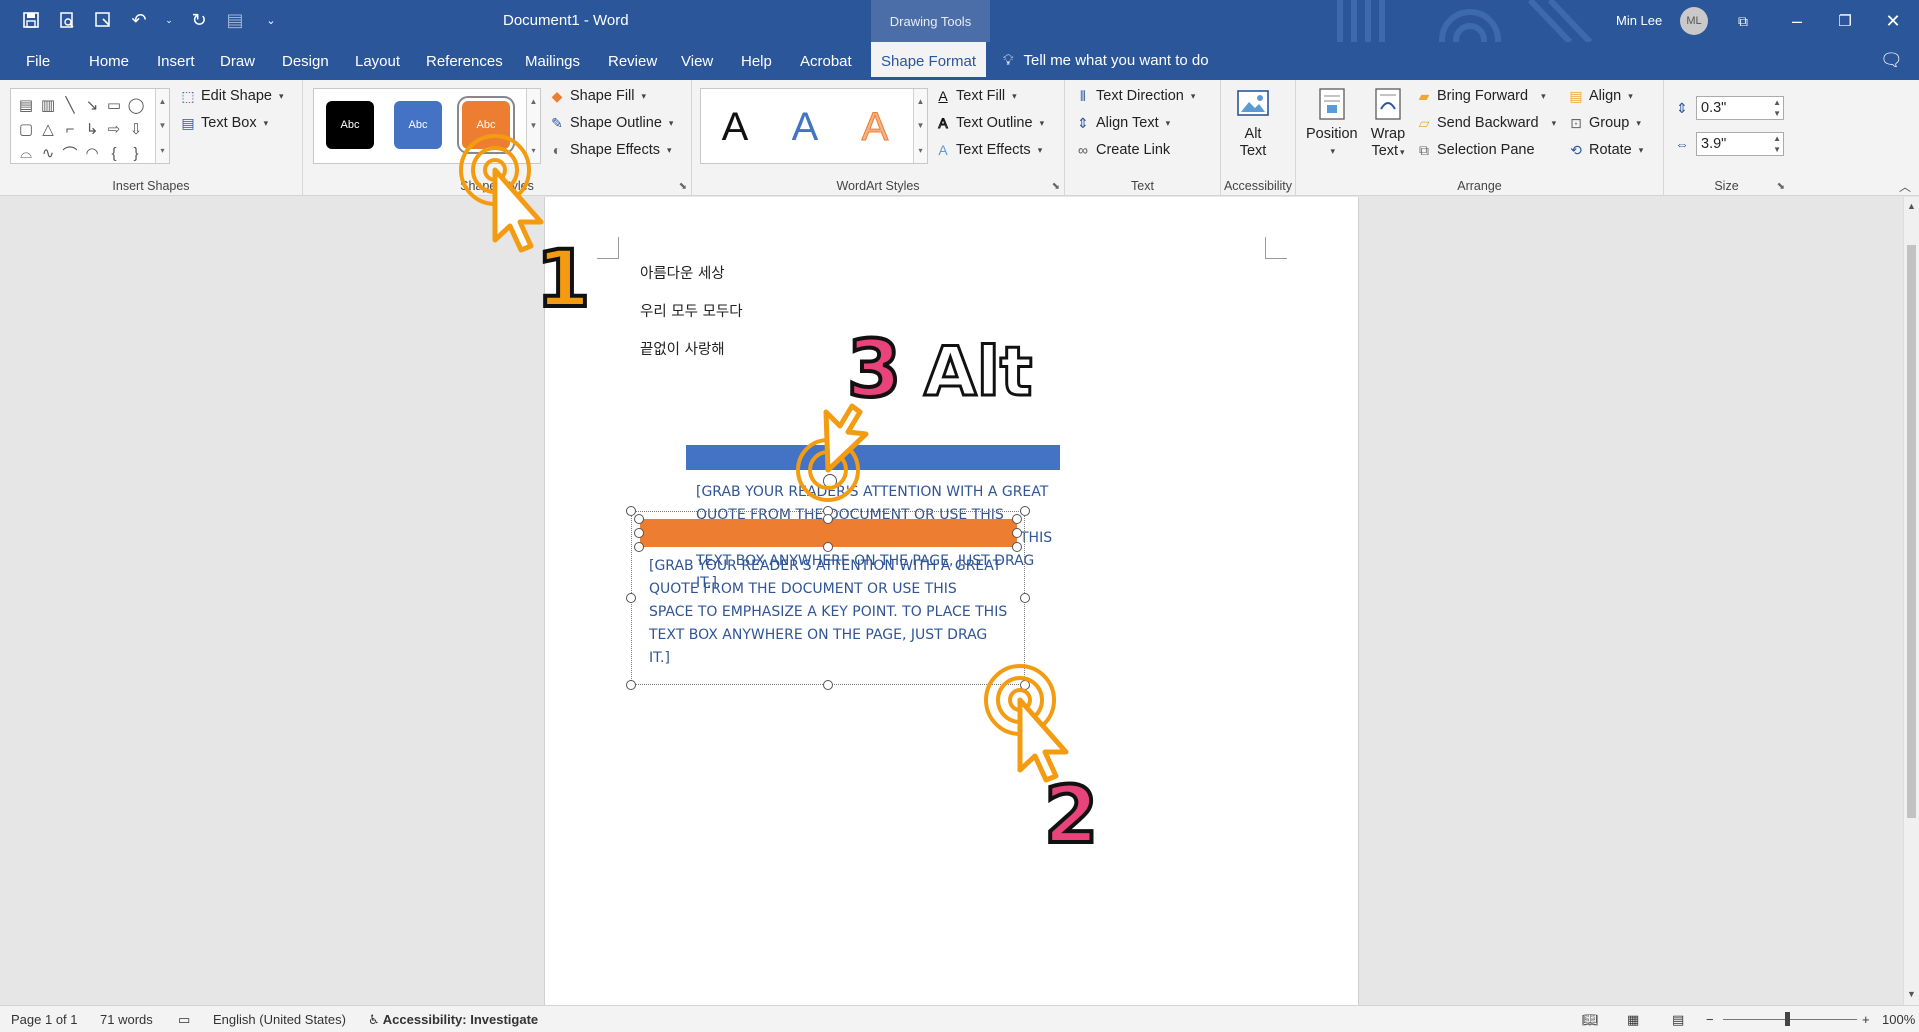 The width and height of the screenshot is (1919, 1032). Describe the element at coordinates (682, 348) in the screenshot. I see `document-line-3: 끝없이 사랑해` at that location.